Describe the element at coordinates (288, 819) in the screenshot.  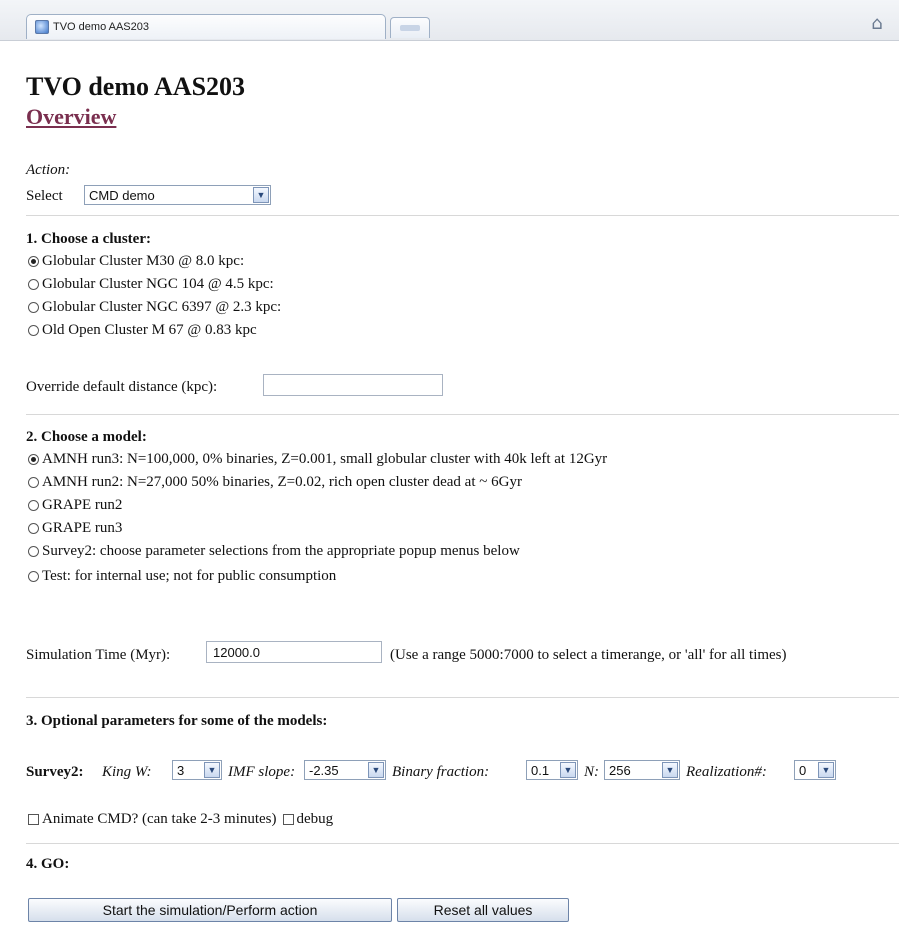
I see `debug-checkbox` at that location.